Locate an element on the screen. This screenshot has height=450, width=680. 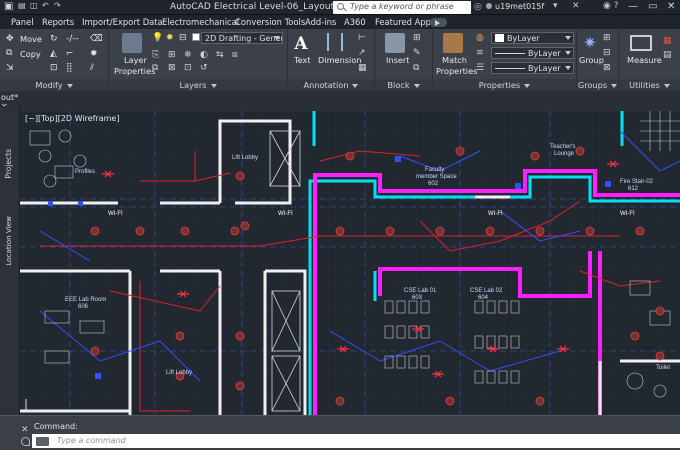
stretch-icon: ⇲ is located at coordinates (10, 68).